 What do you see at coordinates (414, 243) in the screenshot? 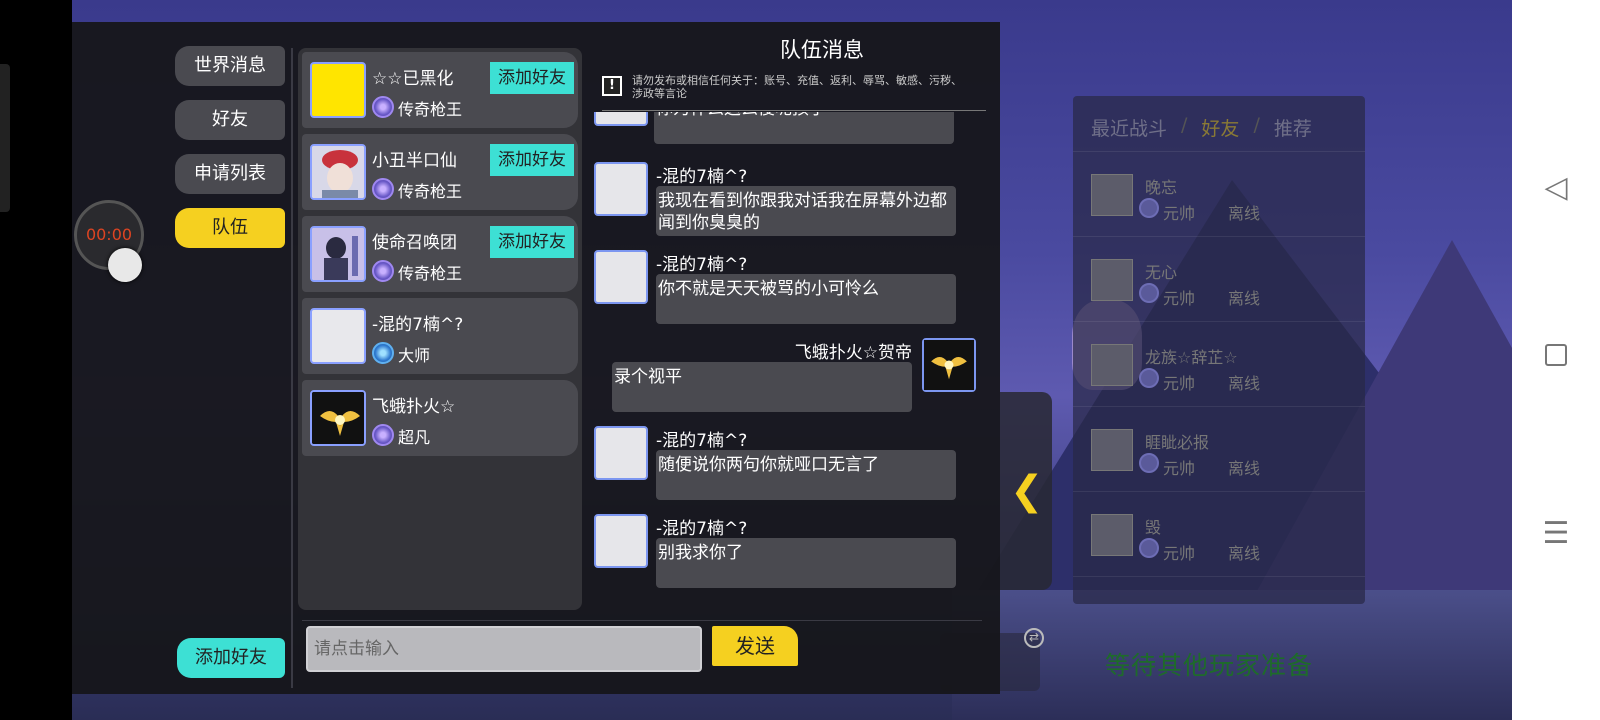
I see `member-name: 使命召唤团` at bounding box center [414, 243].